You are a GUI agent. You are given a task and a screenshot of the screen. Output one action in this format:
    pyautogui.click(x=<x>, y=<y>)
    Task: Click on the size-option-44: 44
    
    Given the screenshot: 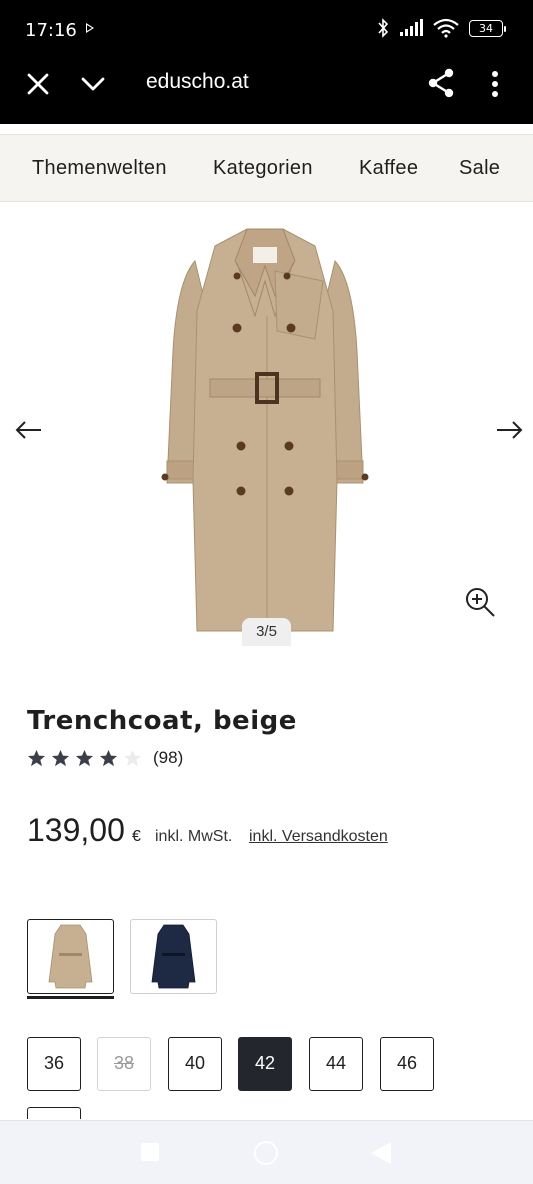 What is the action you would take?
    pyautogui.click(x=336, y=1064)
    